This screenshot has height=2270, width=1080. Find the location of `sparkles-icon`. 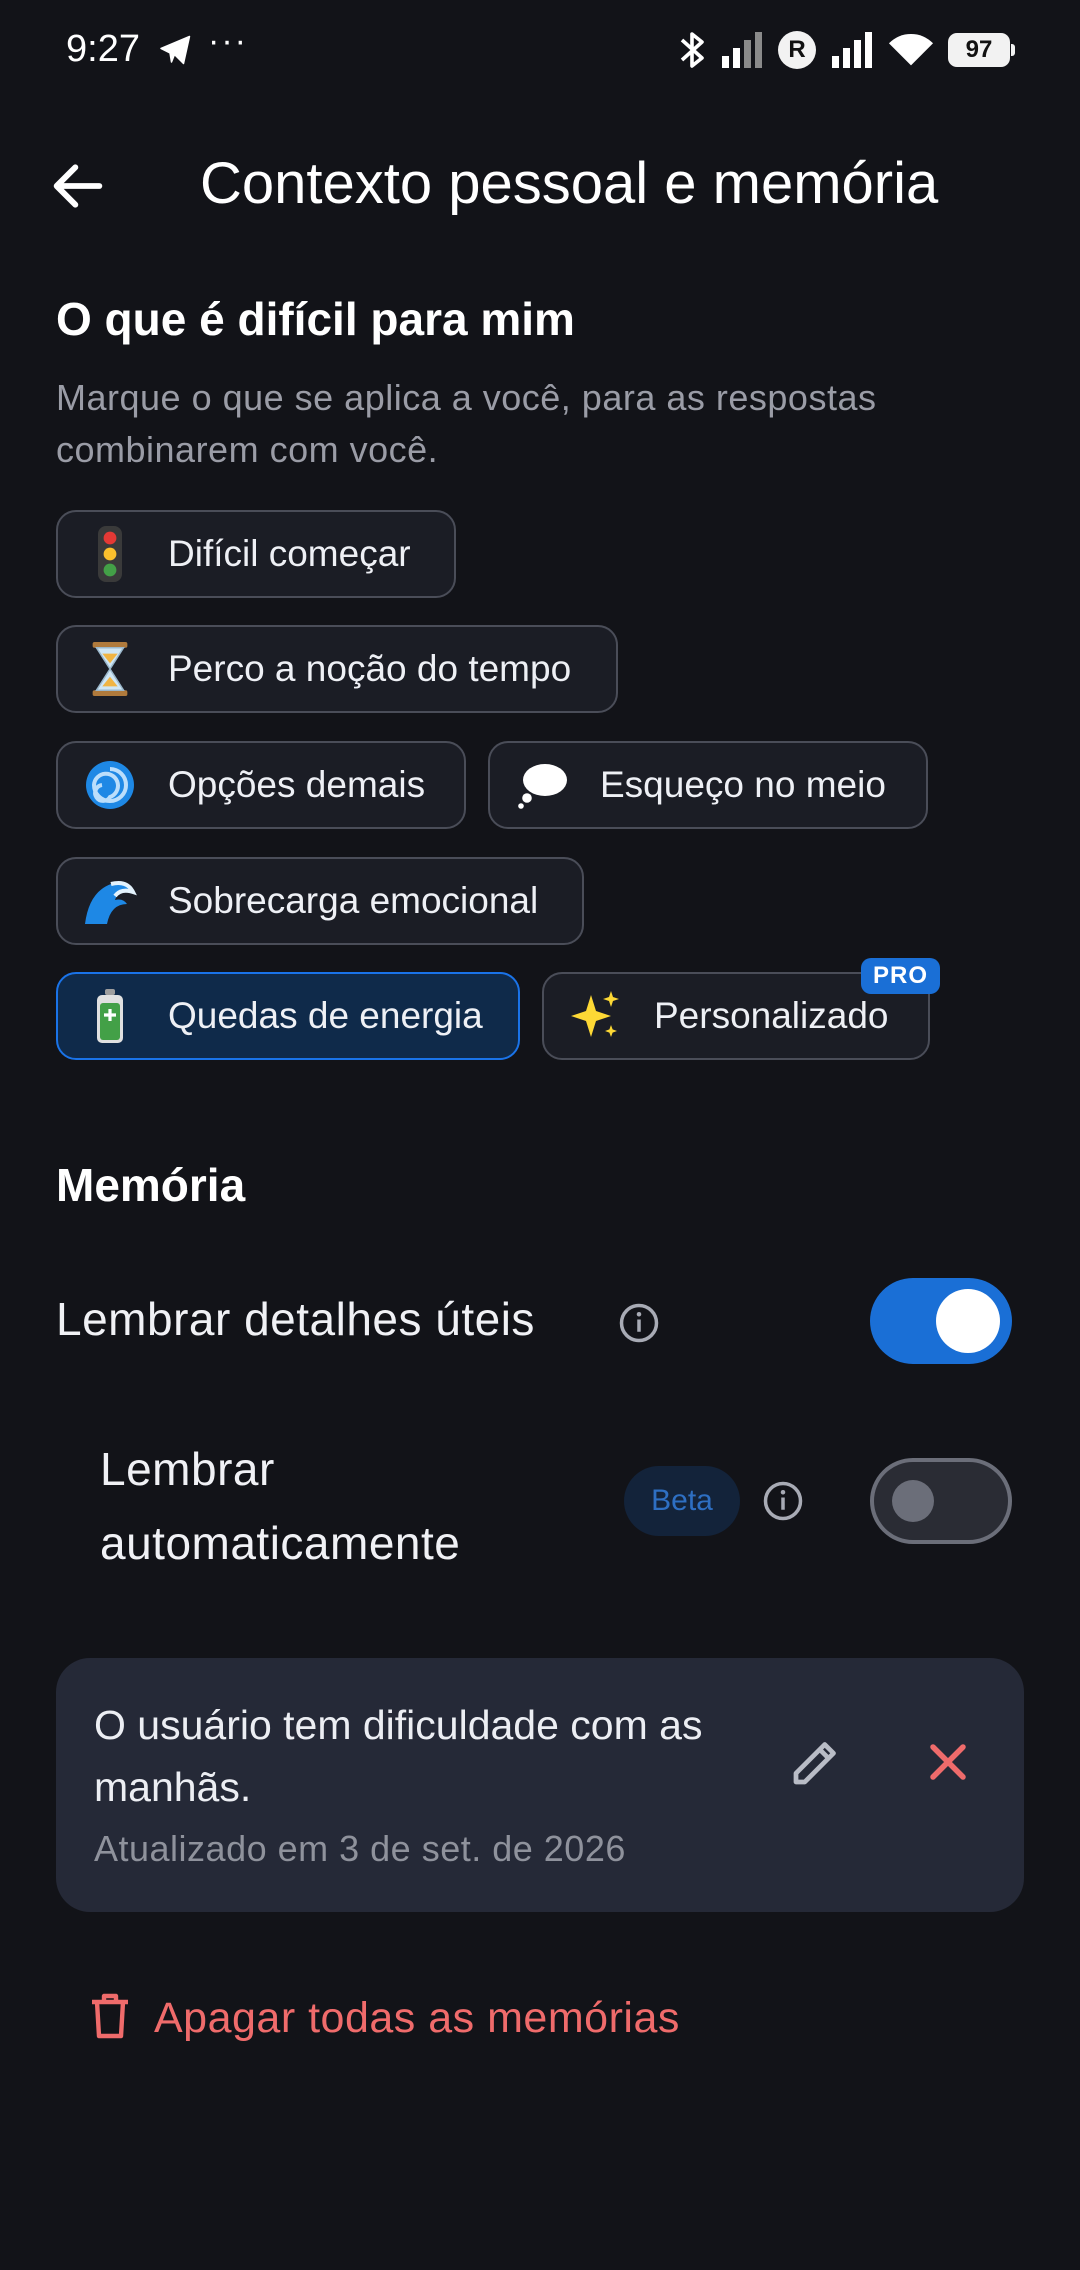

sparkles-icon is located at coordinates (596, 1016).